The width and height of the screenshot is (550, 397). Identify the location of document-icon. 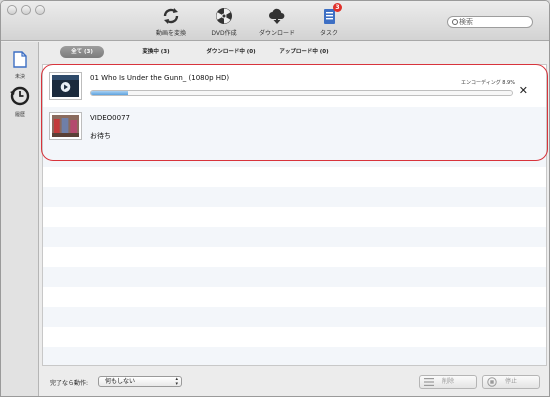
(20, 59).